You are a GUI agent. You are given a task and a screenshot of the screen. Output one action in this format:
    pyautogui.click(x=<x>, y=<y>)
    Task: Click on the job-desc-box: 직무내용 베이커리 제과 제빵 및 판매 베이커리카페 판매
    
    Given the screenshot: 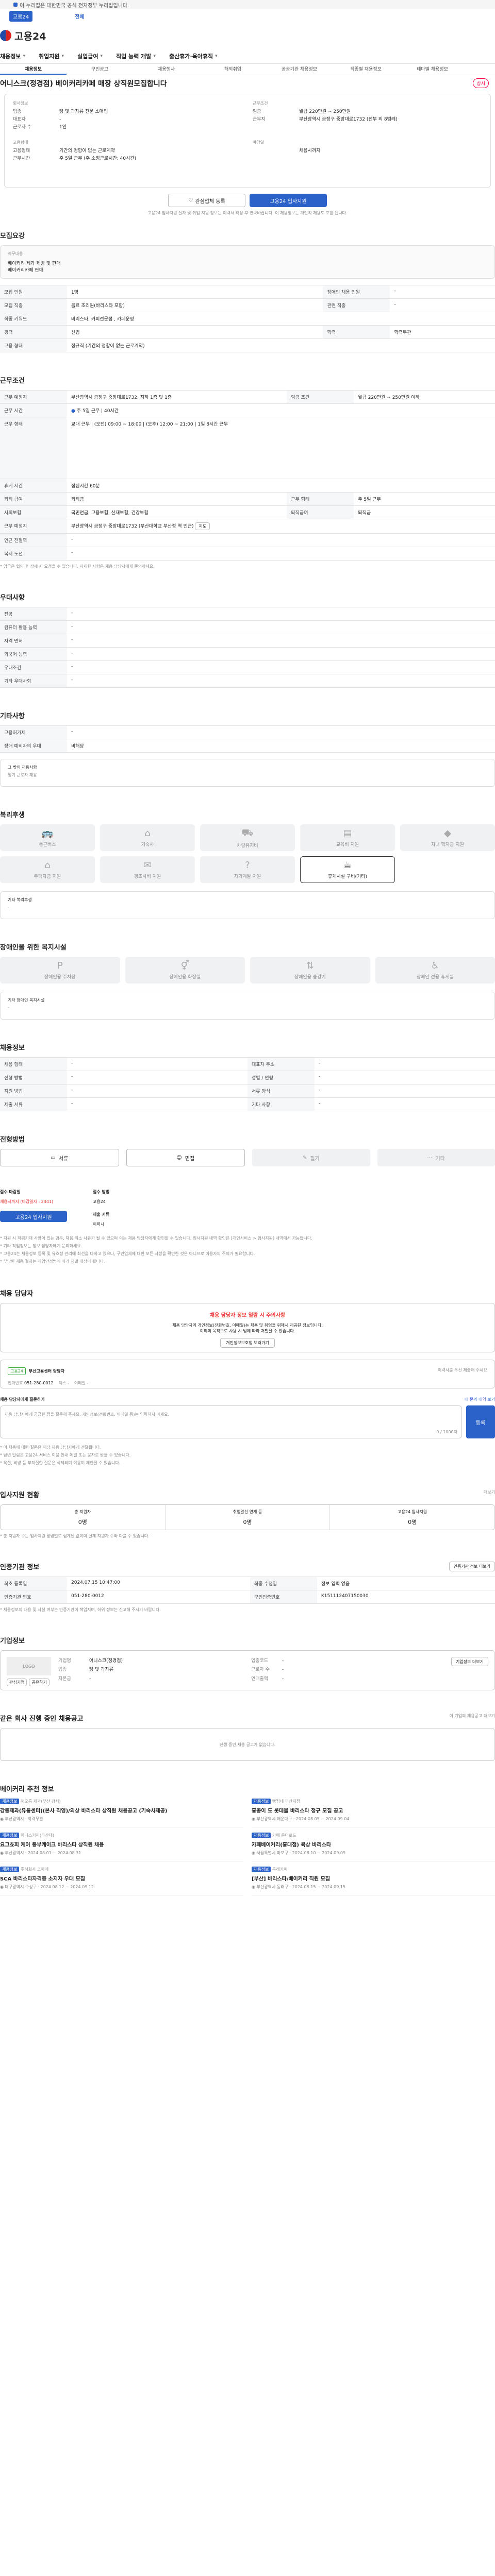 What is the action you would take?
    pyautogui.click(x=247, y=262)
    